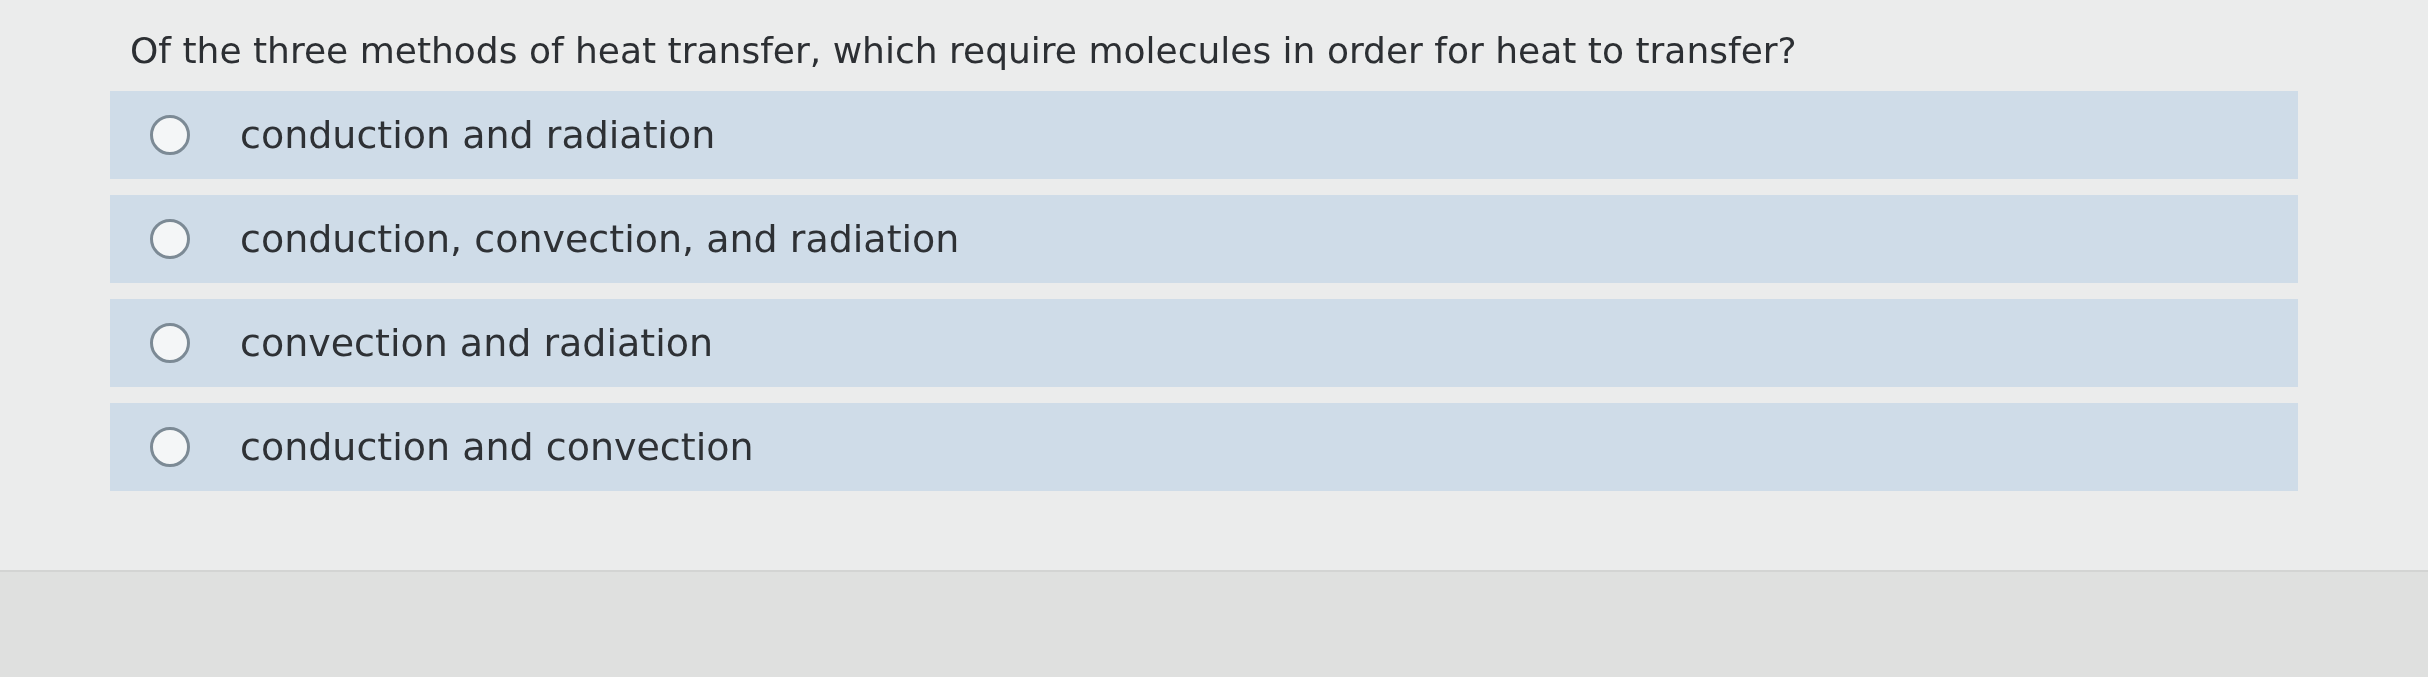 The image size is (2428, 677). Describe the element at coordinates (1204, 447) in the screenshot. I see `answer-option: conduction and convection` at that location.